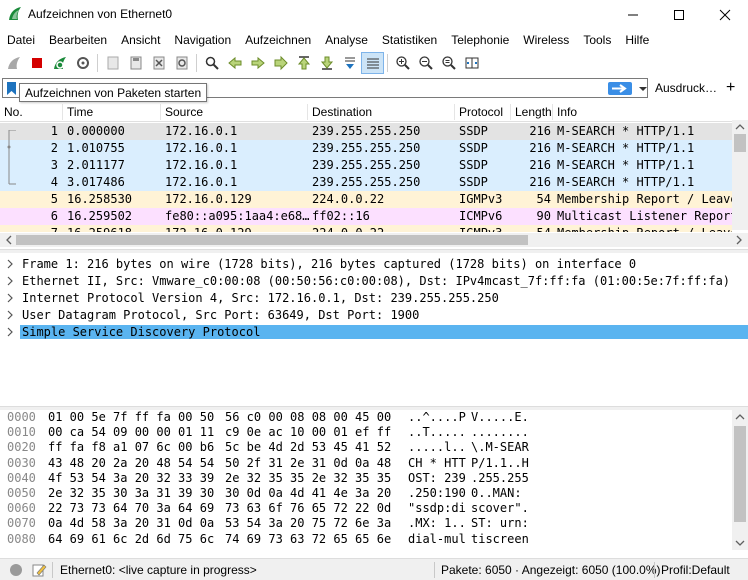 Image resolution: width=748 pixels, height=580 pixels. Describe the element at coordinates (36, 63) in the screenshot. I see `stop-capture-button` at that location.